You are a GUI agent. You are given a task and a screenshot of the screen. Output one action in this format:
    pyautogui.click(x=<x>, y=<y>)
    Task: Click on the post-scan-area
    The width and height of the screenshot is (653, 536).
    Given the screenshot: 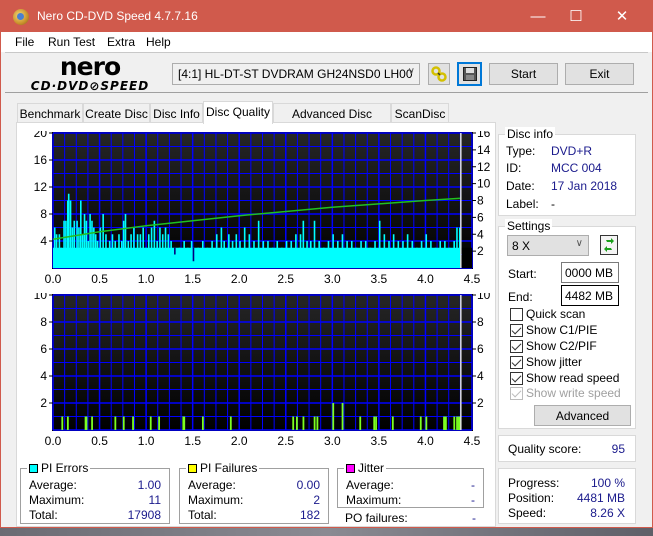 What is the action you would take?
    pyautogui.click(x=466, y=257)
    